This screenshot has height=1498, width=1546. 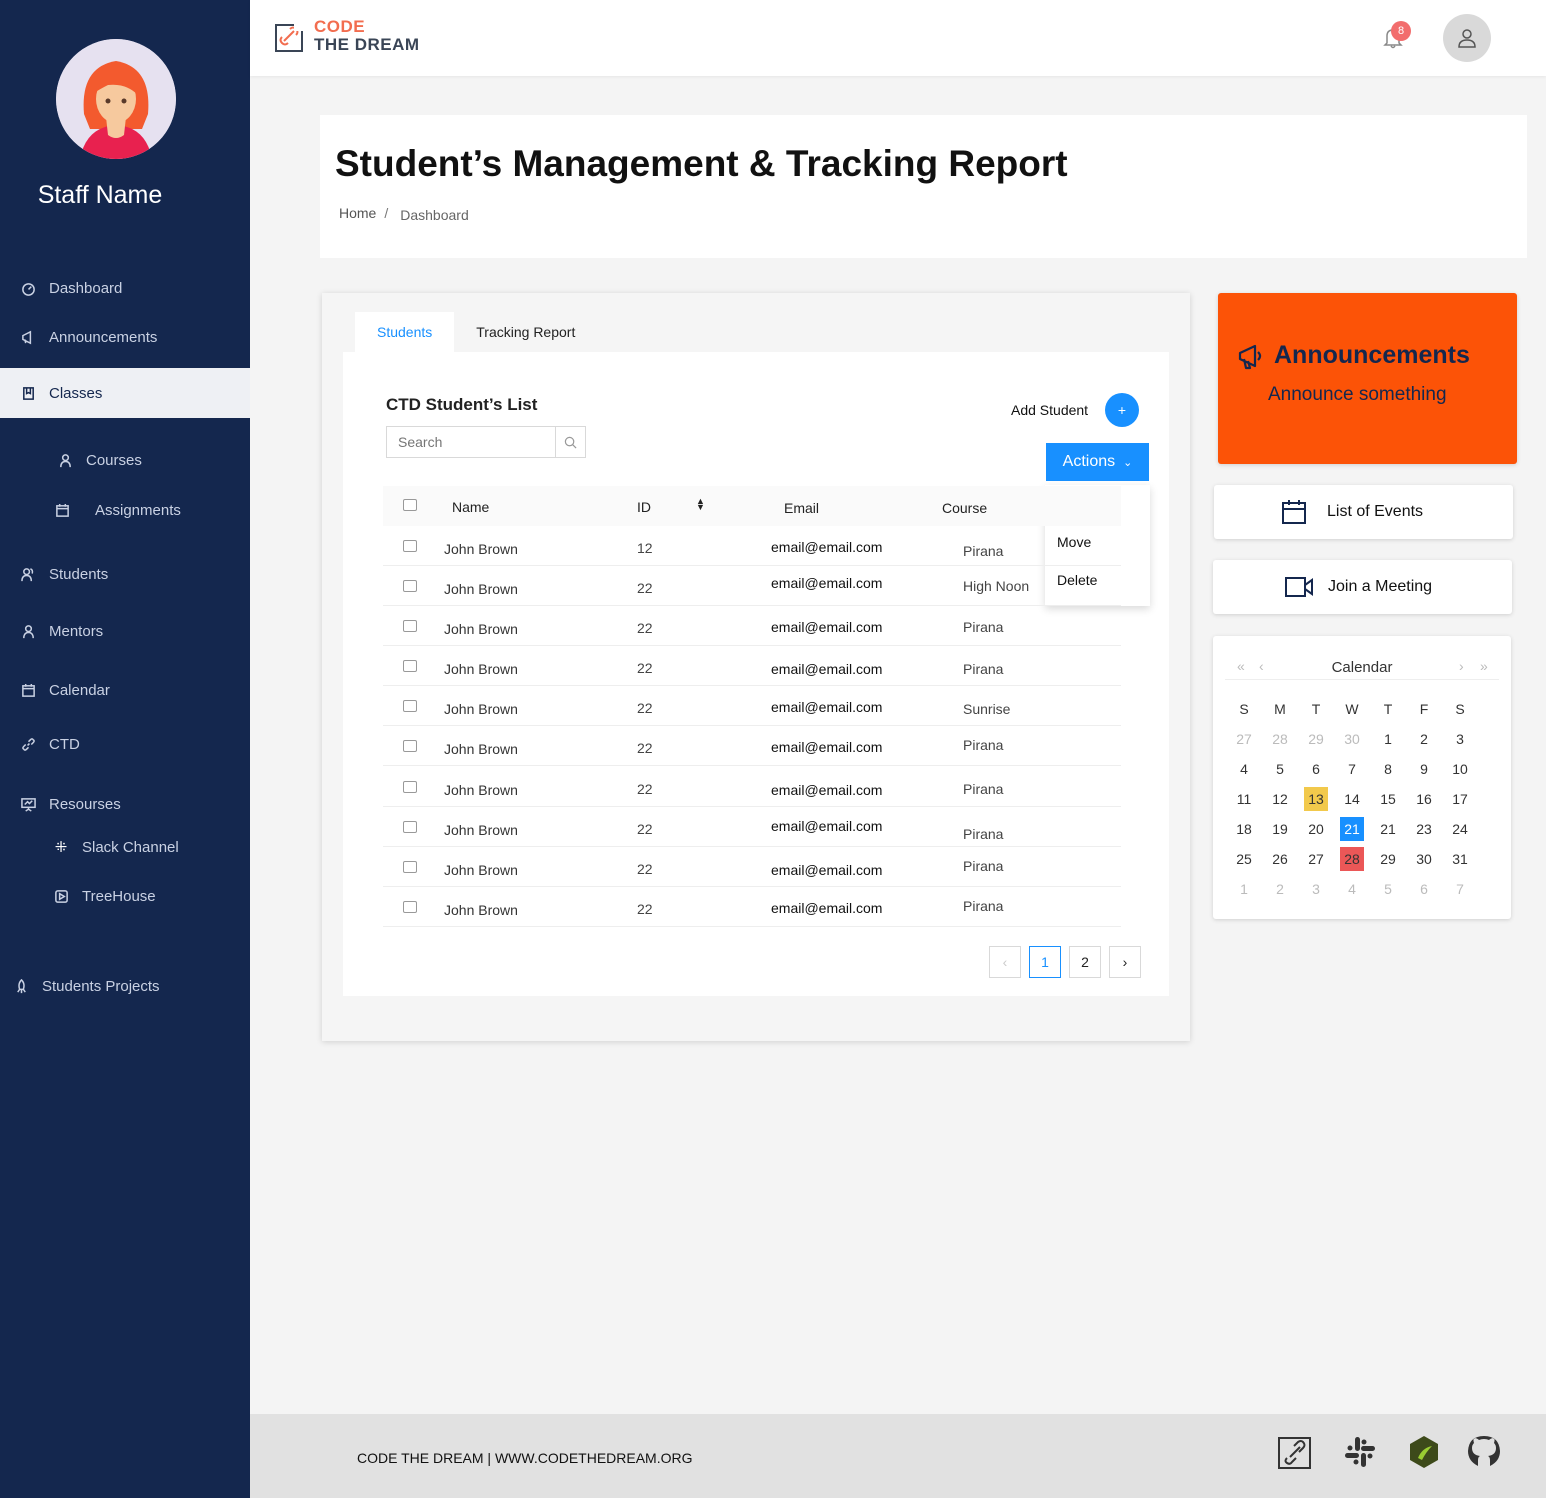 I want to click on sidebar-item-ctd: CTD, so click(x=125, y=744).